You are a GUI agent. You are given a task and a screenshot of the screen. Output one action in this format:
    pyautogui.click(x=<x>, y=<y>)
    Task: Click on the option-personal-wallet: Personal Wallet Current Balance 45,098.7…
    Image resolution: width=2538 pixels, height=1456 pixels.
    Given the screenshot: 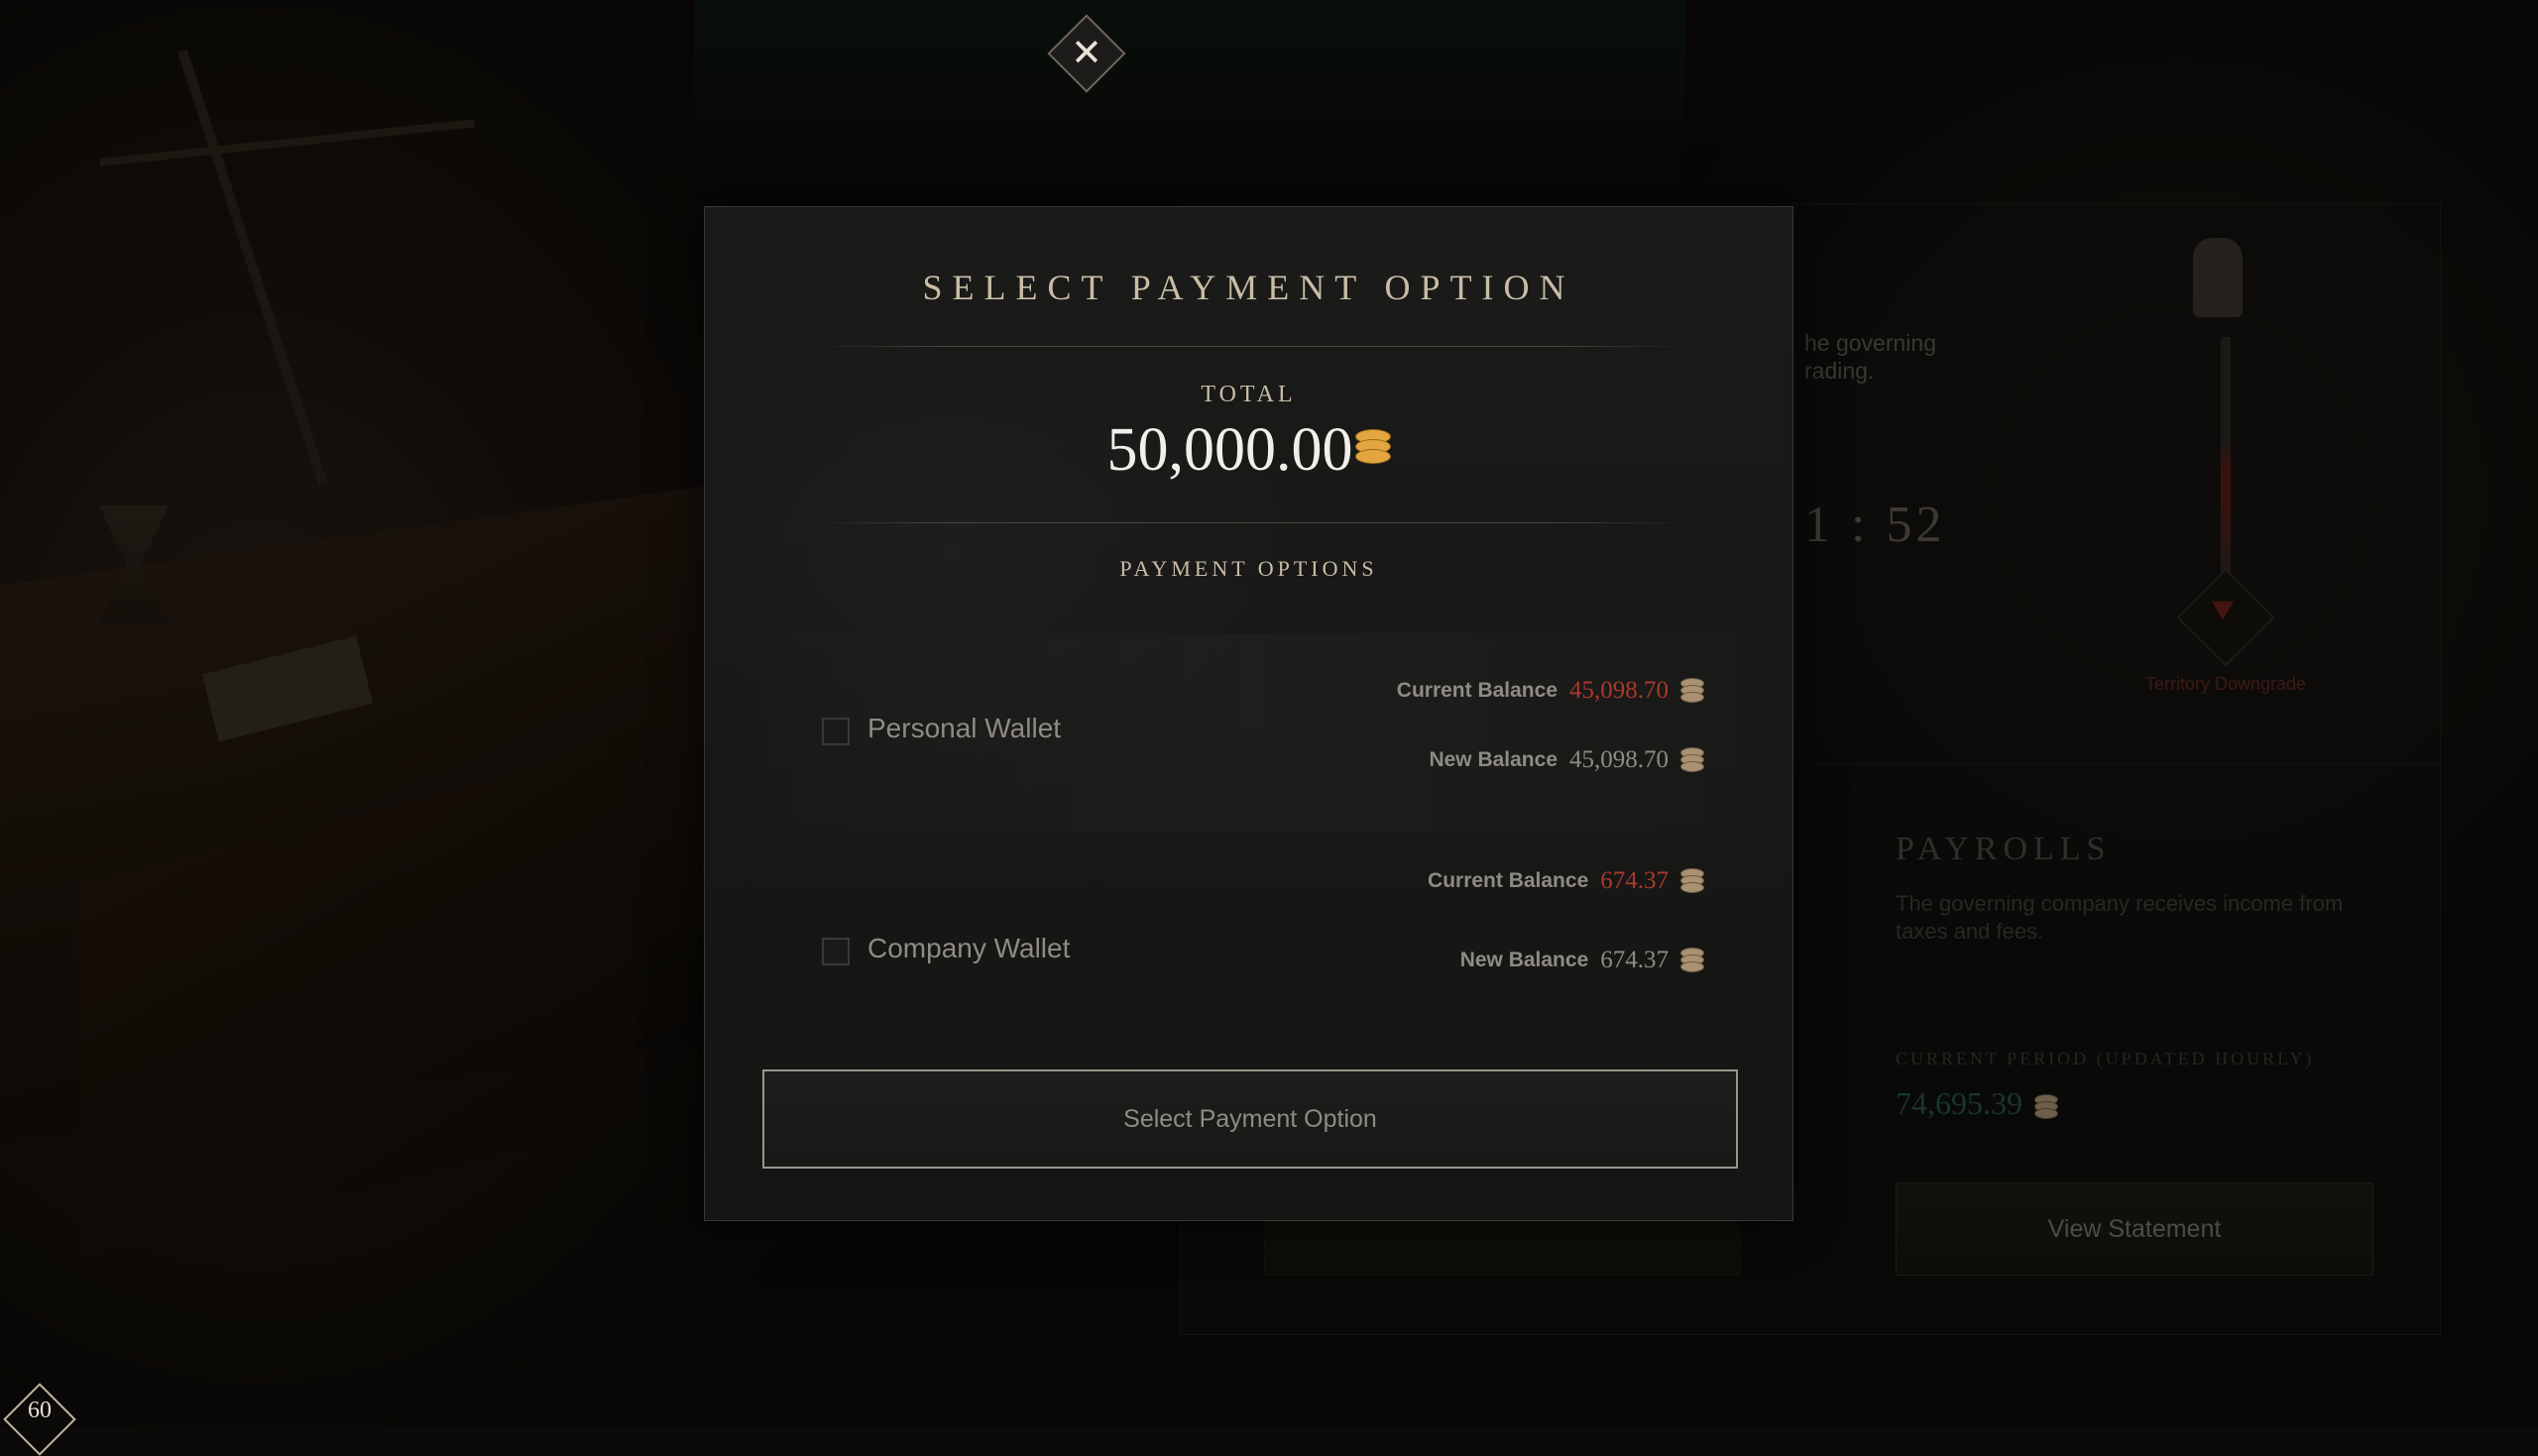 What is the action you would take?
    pyautogui.click(x=1251, y=732)
    